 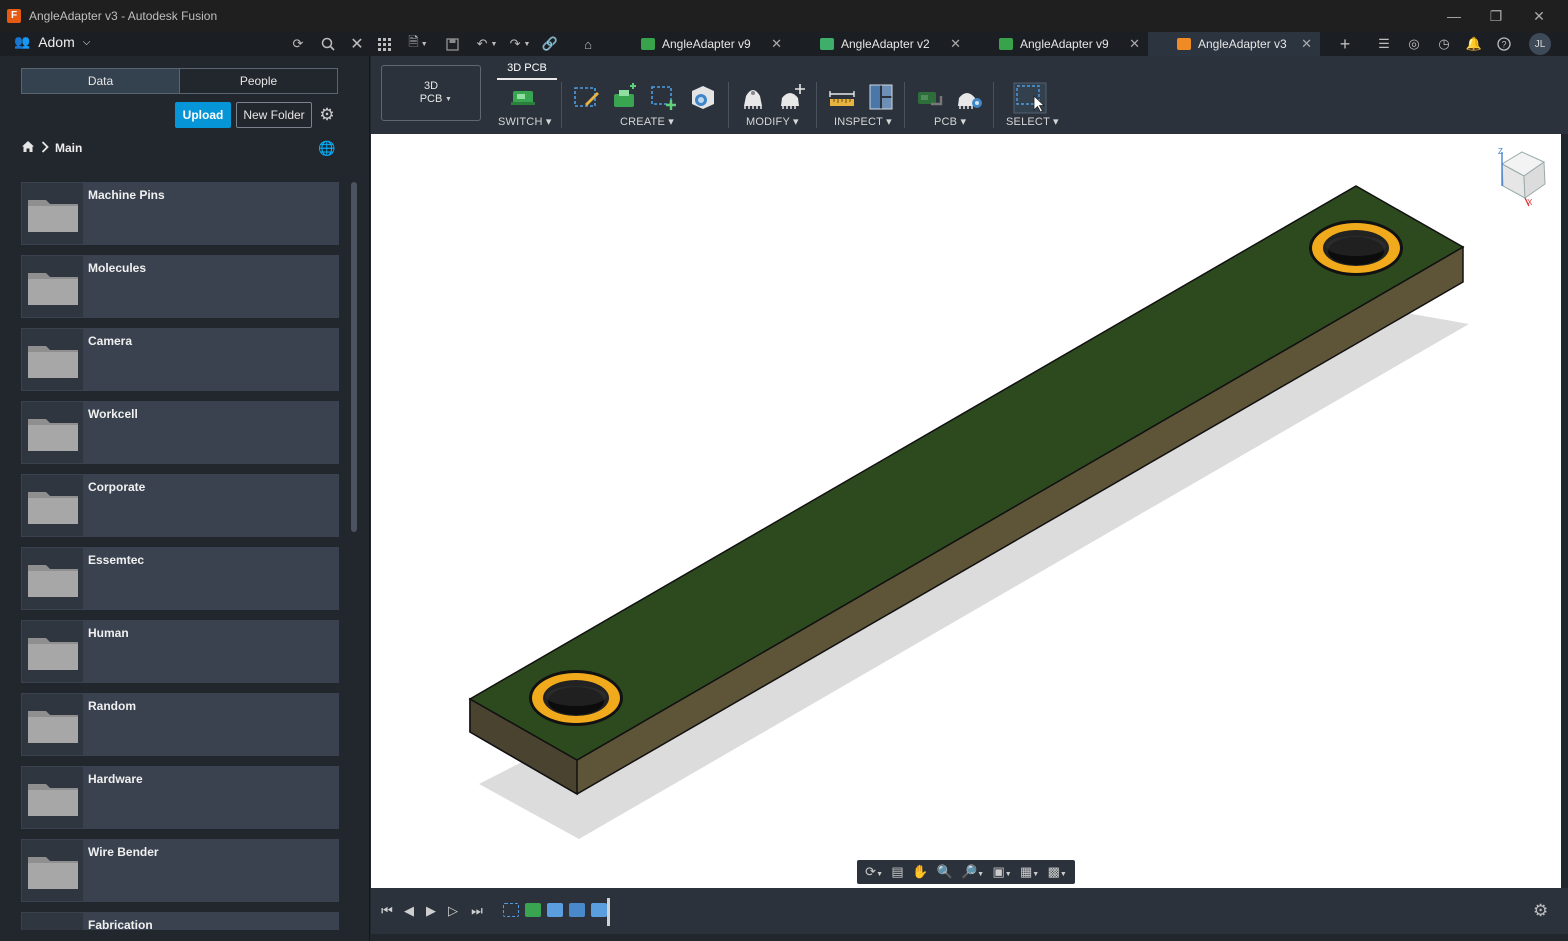 I want to click on group-switch: SWITCH ▾, so click(x=525, y=121).